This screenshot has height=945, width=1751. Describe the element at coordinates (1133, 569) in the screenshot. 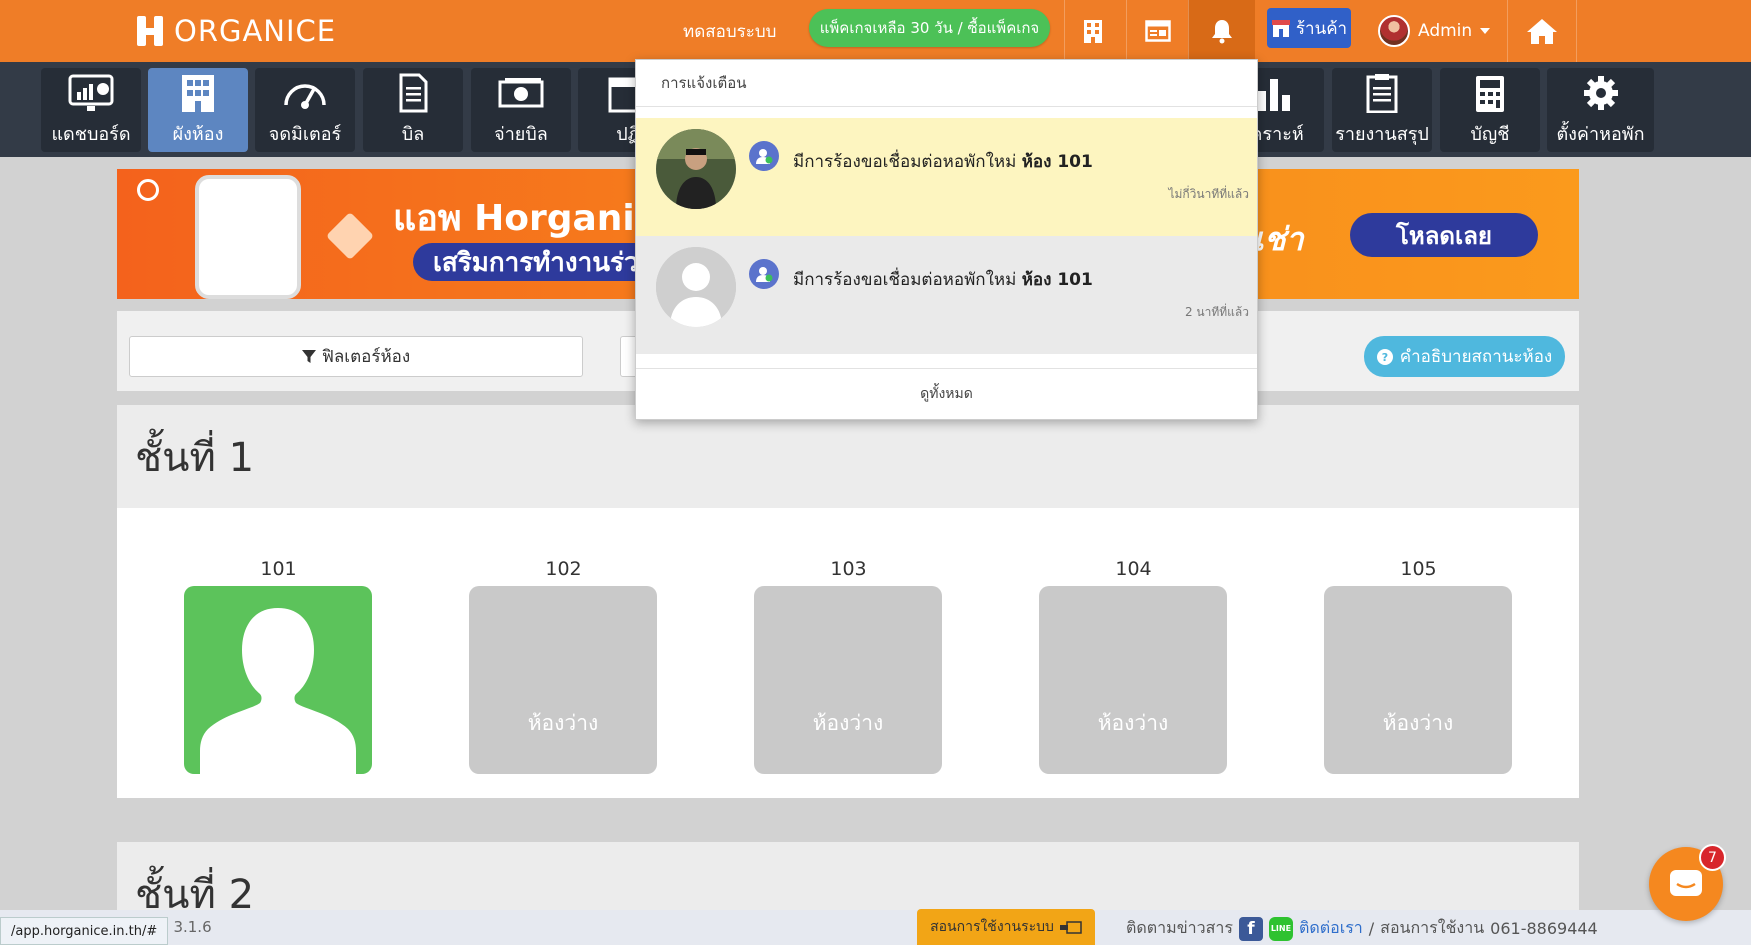

I see `room-number: 104` at that location.